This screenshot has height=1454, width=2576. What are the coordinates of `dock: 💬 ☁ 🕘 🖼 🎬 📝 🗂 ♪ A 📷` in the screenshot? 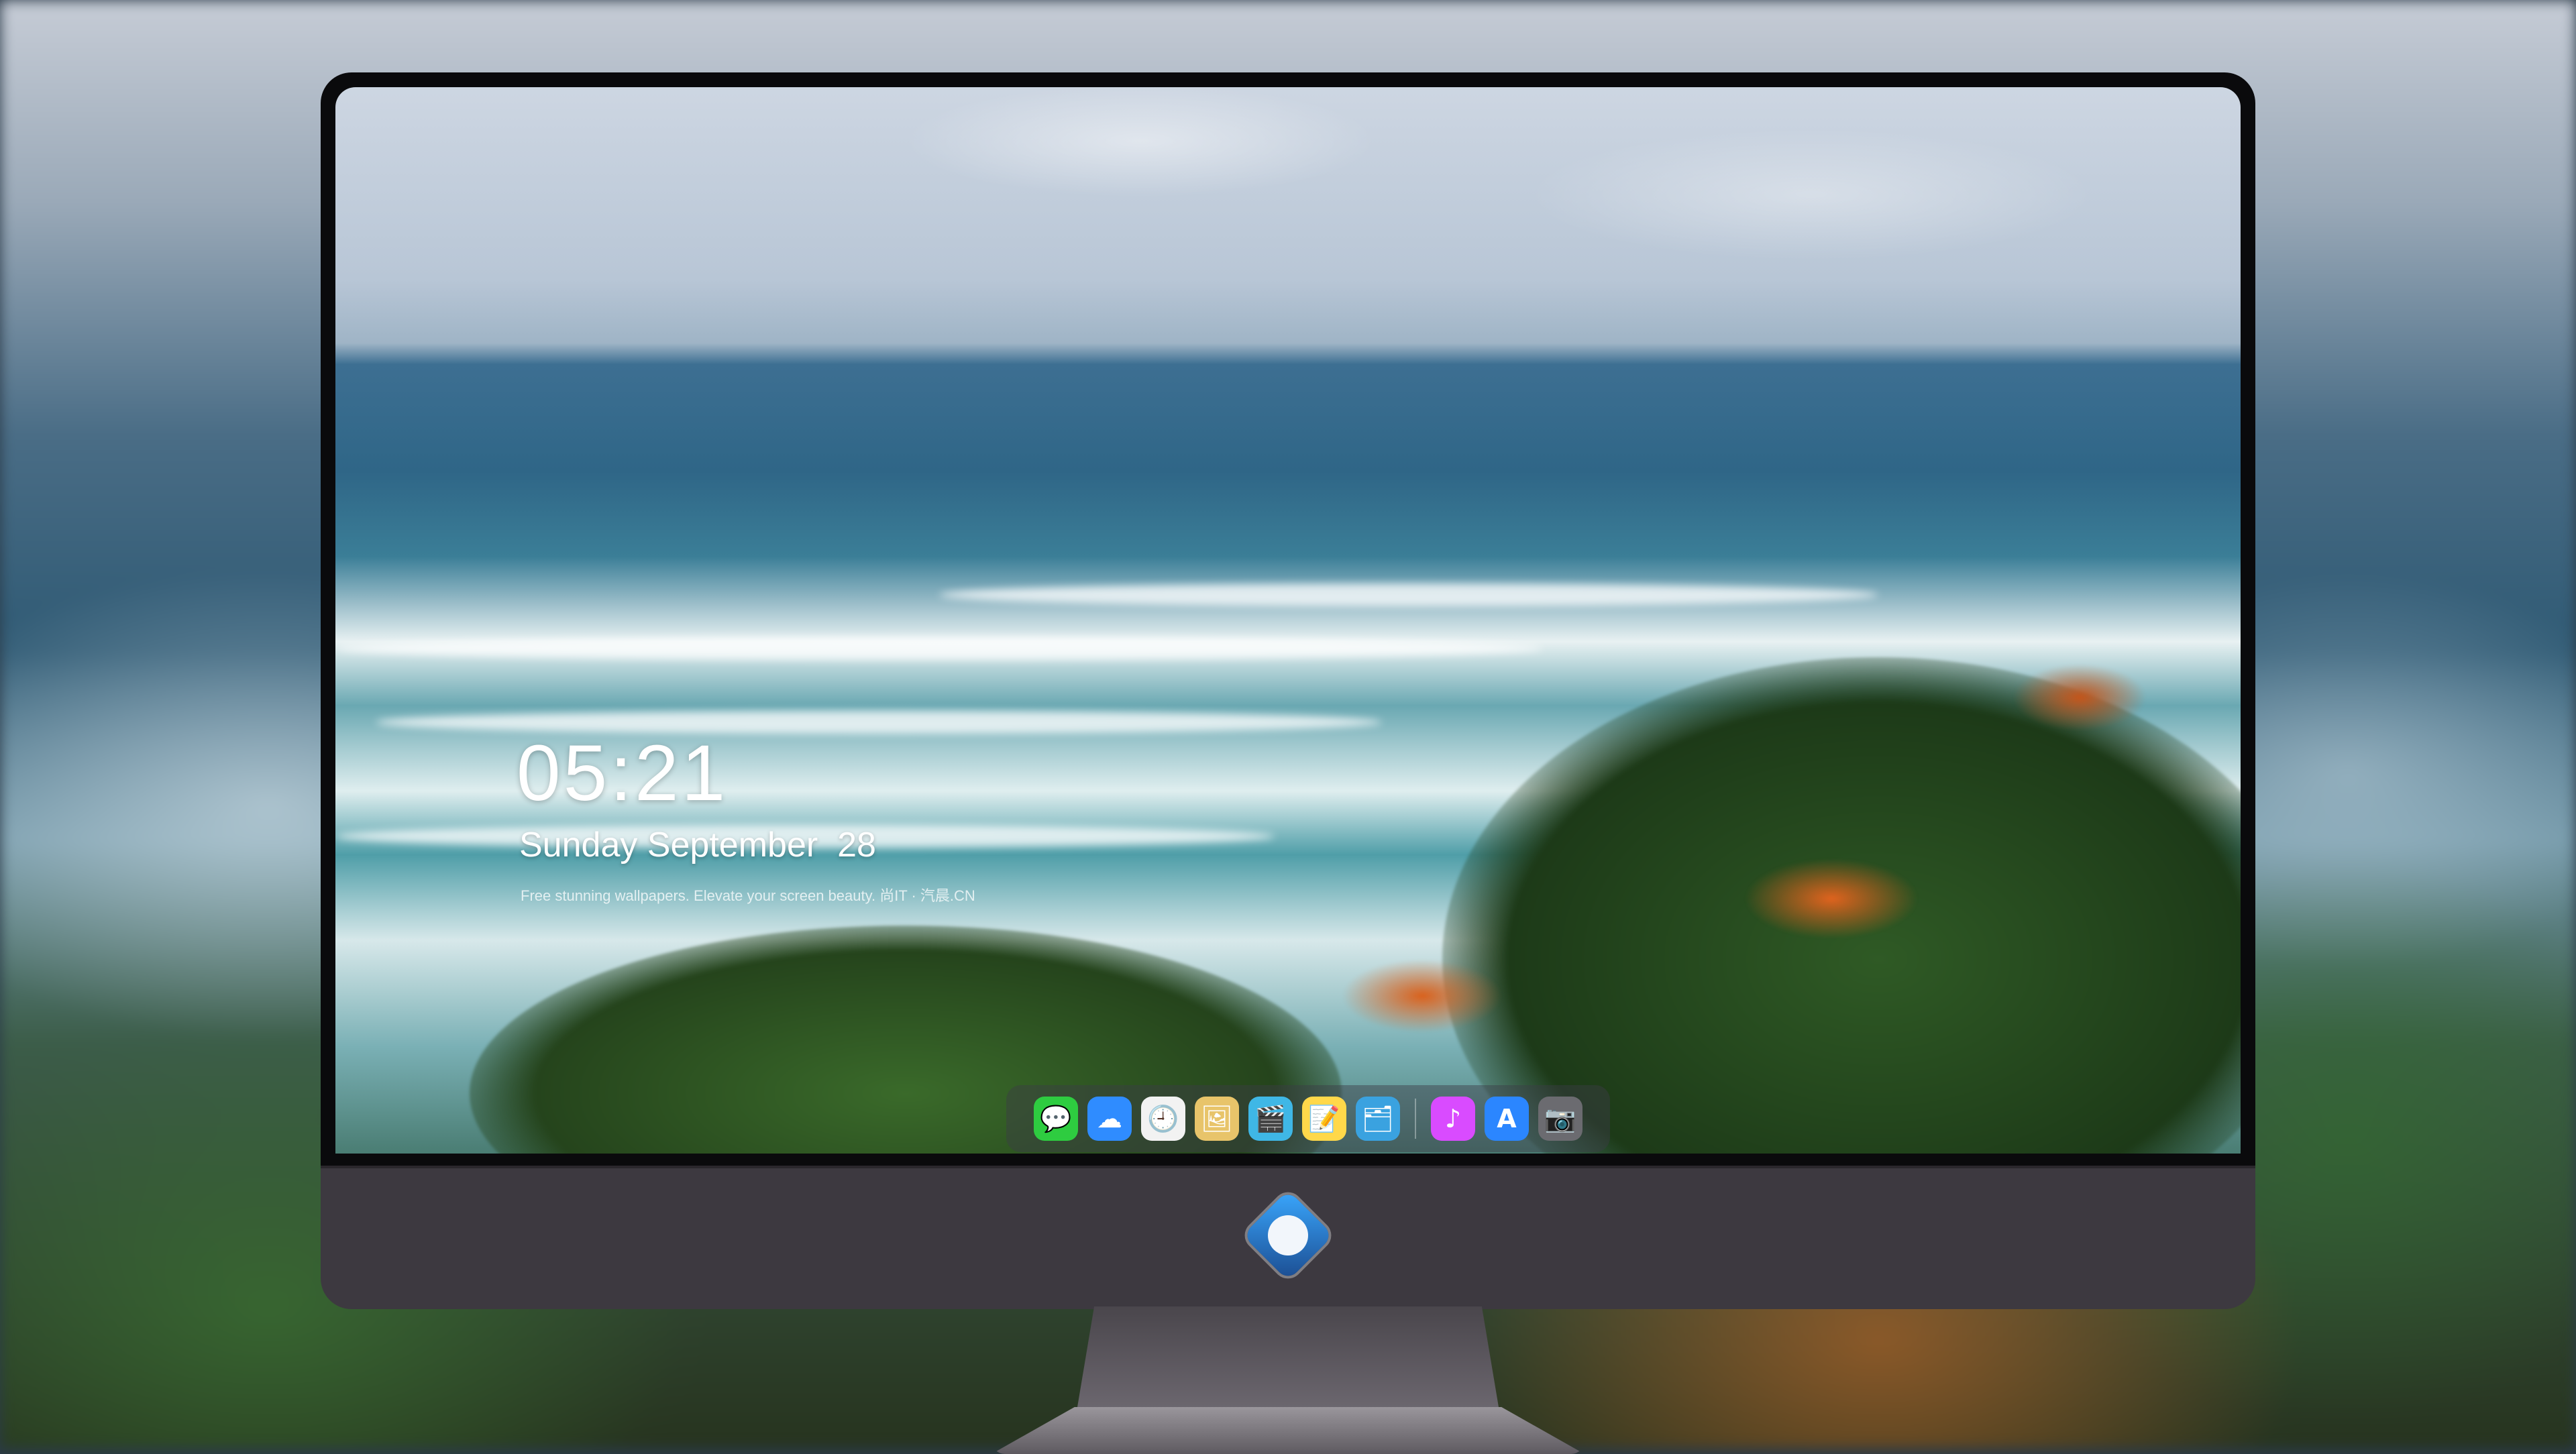 It's located at (1308, 1118).